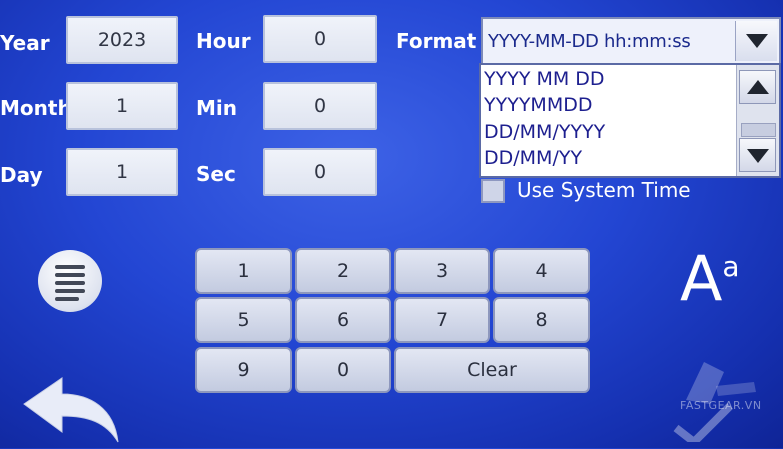 This screenshot has height=449, width=783. Describe the element at coordinates (544, 132) in the screenshot. I see `format-option: DD/MM/YYYY` at that location.